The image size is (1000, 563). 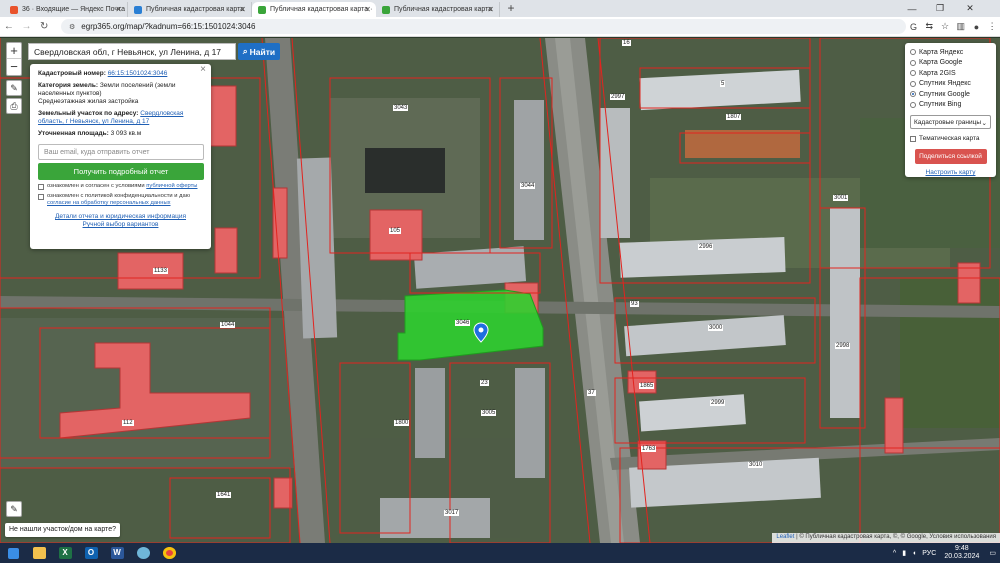 What do you see at coordinates (44, 27) in the screenshot?
I see `reload-icon: ↻` at bounding box center [44, 27].